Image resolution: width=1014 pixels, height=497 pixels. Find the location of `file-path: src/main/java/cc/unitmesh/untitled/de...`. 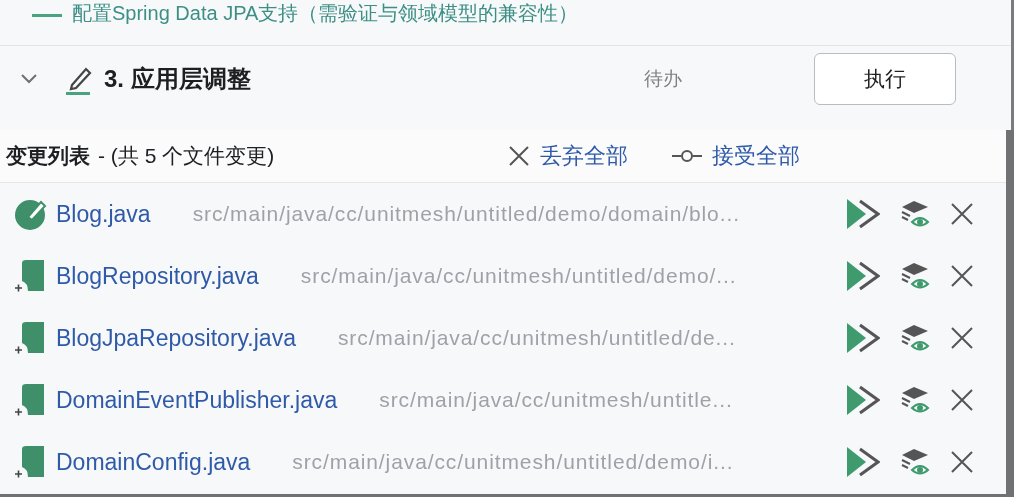

file-path: src/main/java/cc/unitmesh/untitled/de... is located at coordinates (537, 338).